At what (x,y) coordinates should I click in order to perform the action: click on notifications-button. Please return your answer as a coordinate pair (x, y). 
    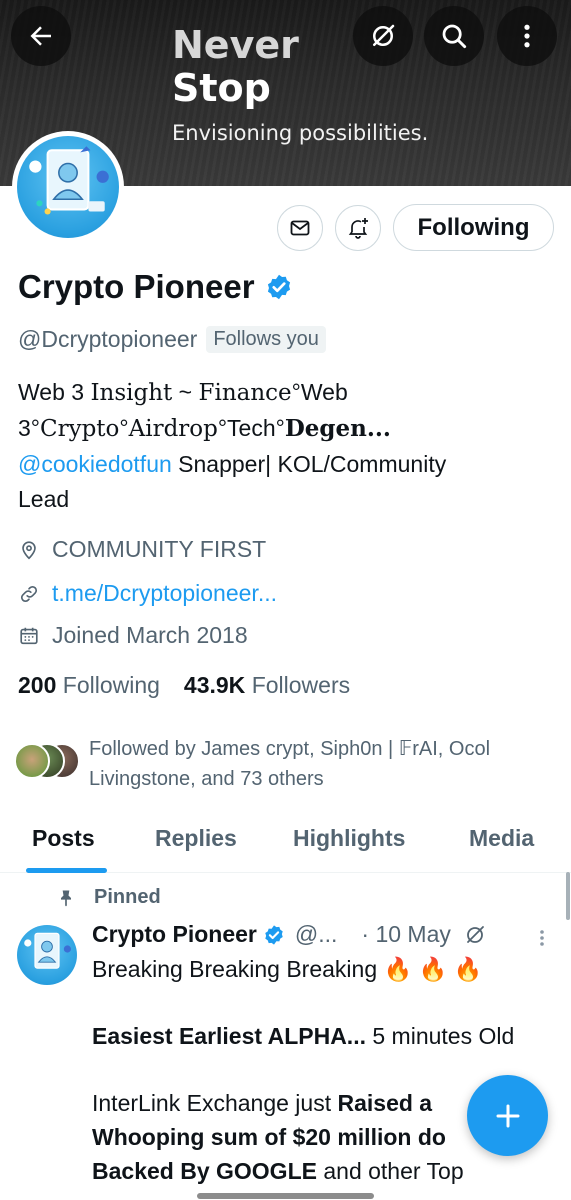
    Looking at the image, I should click on (358, 228).